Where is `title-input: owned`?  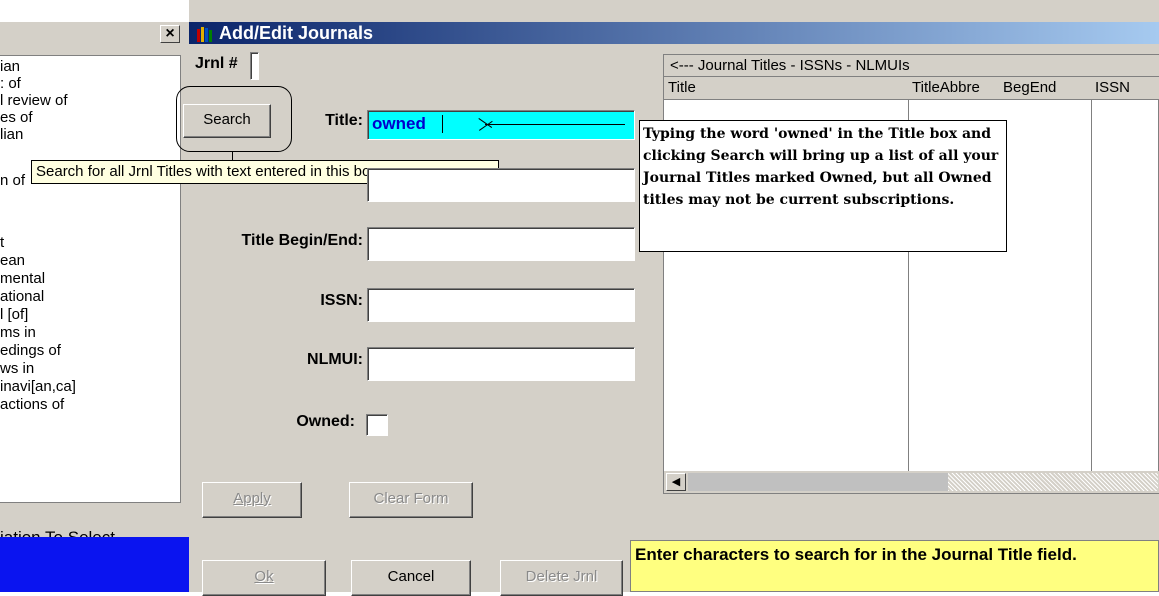
title-input: owned is located at coordinates (501, 125).